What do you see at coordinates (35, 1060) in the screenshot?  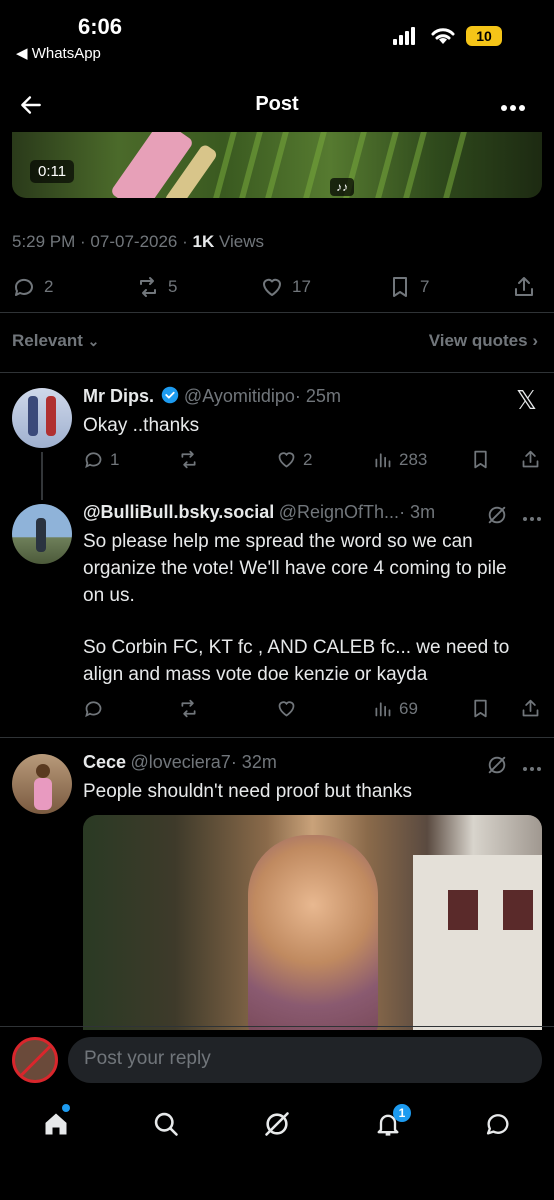 I see `own-avatar` at bounding box center [35, 1060].